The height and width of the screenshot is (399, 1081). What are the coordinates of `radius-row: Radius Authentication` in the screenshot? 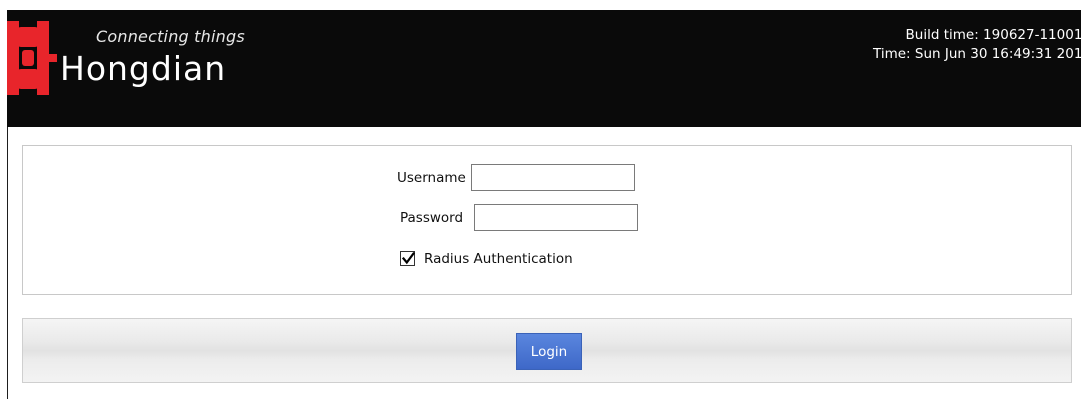 It's located at (486, 258).